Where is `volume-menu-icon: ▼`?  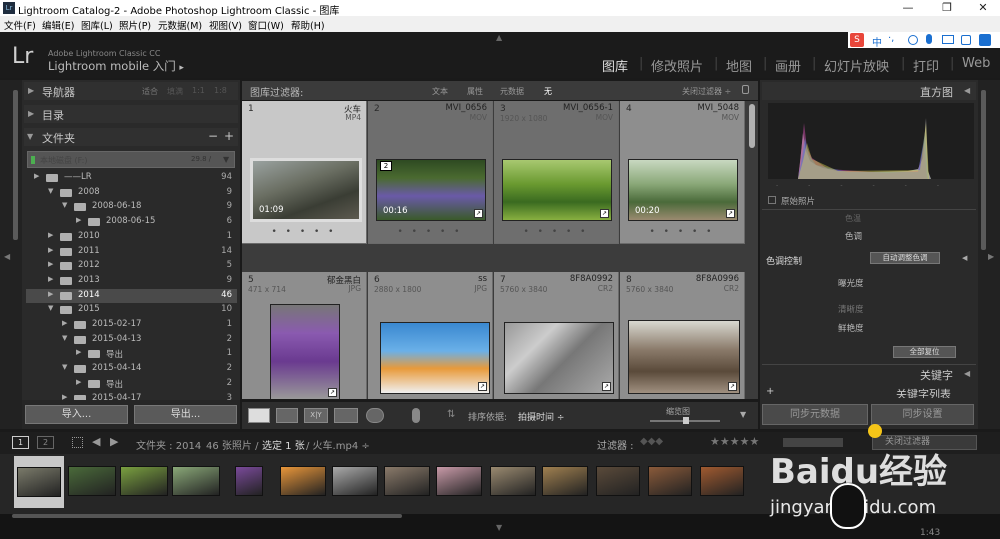
volume-menu-icon: ▼ is located at coordinates (226, 159).